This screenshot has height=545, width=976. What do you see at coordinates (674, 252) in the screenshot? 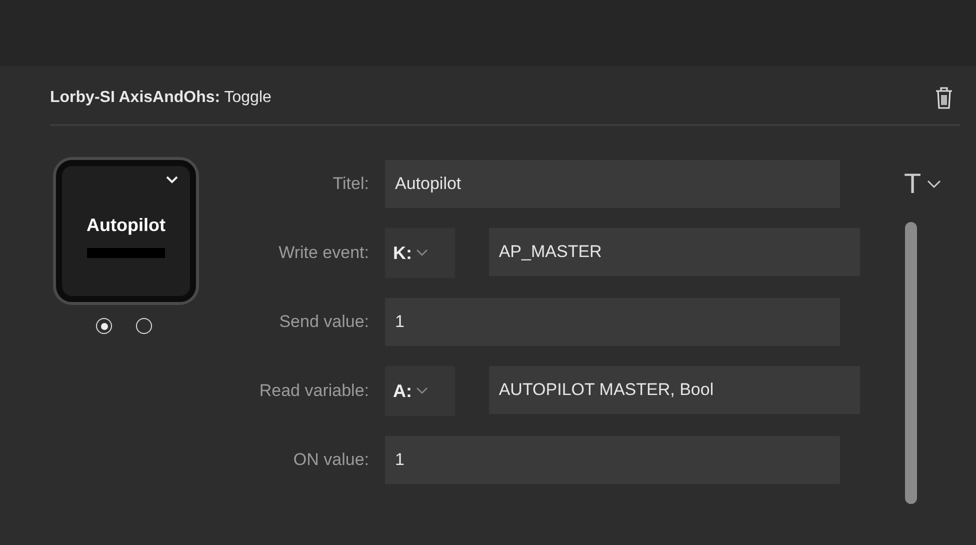
I see `input-field: AP_MASTER` at bounding box center [674, 252].